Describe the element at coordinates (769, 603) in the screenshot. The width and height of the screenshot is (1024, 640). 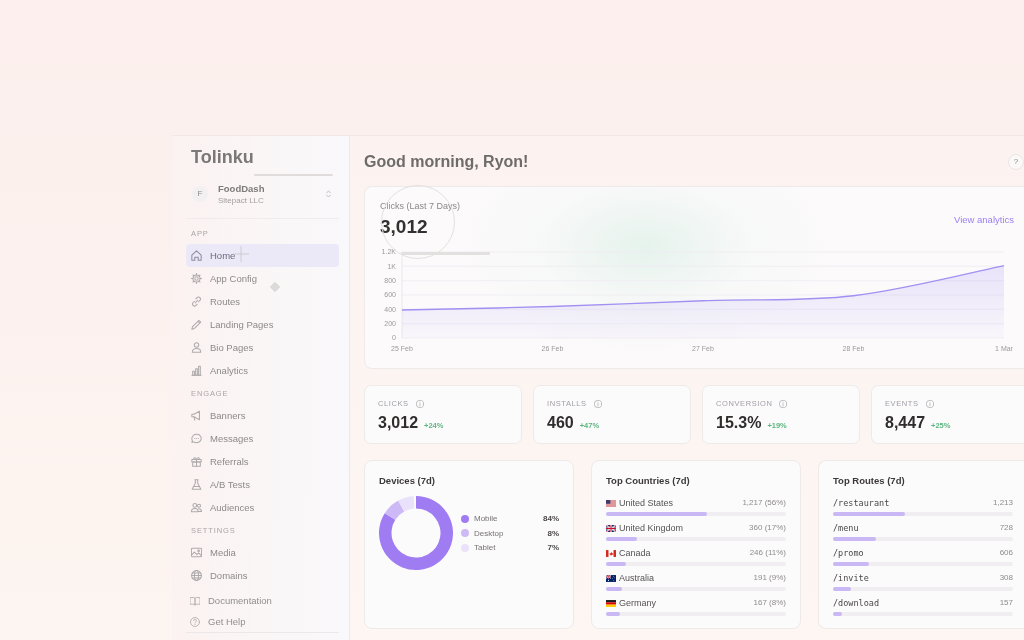
I see `country-count: 167 (8%)` at that location.